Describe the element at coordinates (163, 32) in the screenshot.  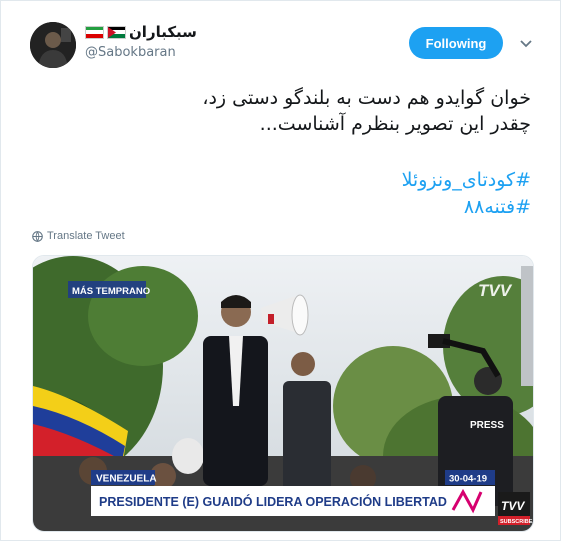
I see `display-name: سبکباران` at that location.